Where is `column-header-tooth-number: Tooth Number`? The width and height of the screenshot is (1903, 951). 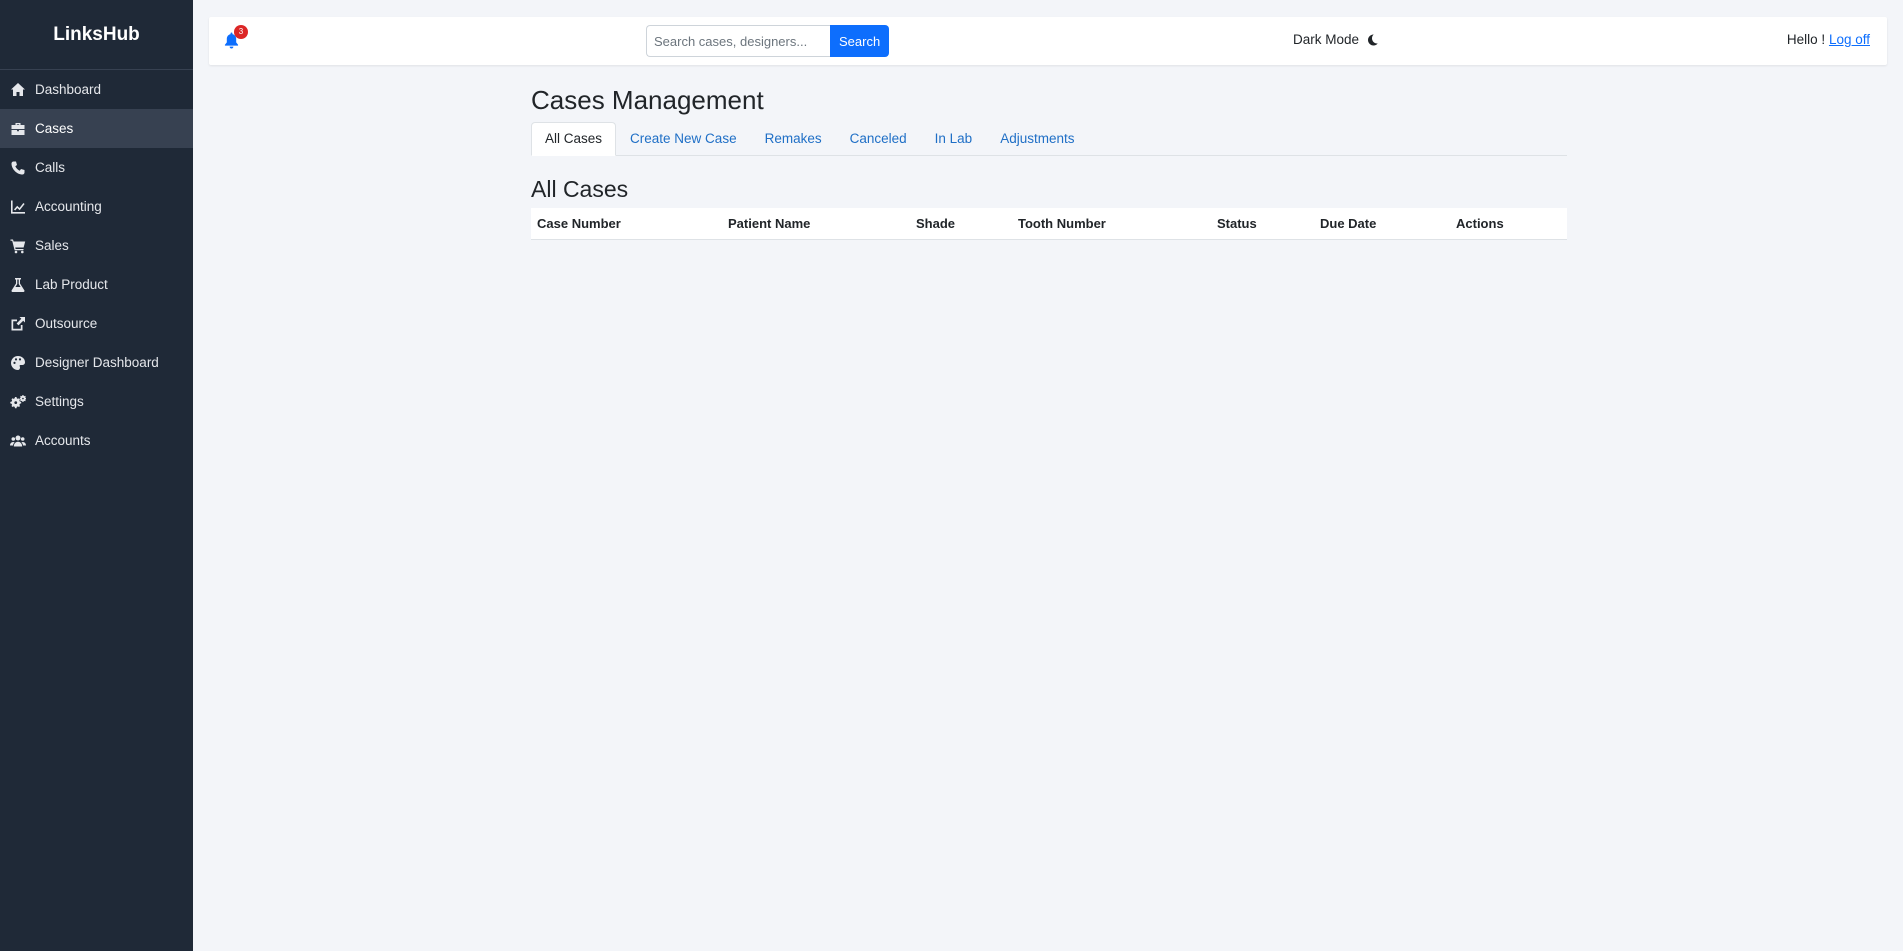 column-header-tooth-number: Tooth Number is located at coordinates (1111, 224).